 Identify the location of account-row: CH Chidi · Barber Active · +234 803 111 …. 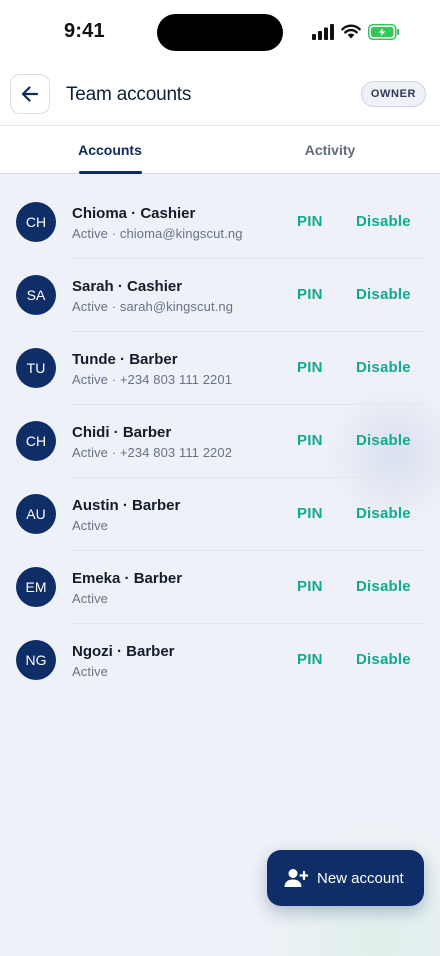
(220, 441).